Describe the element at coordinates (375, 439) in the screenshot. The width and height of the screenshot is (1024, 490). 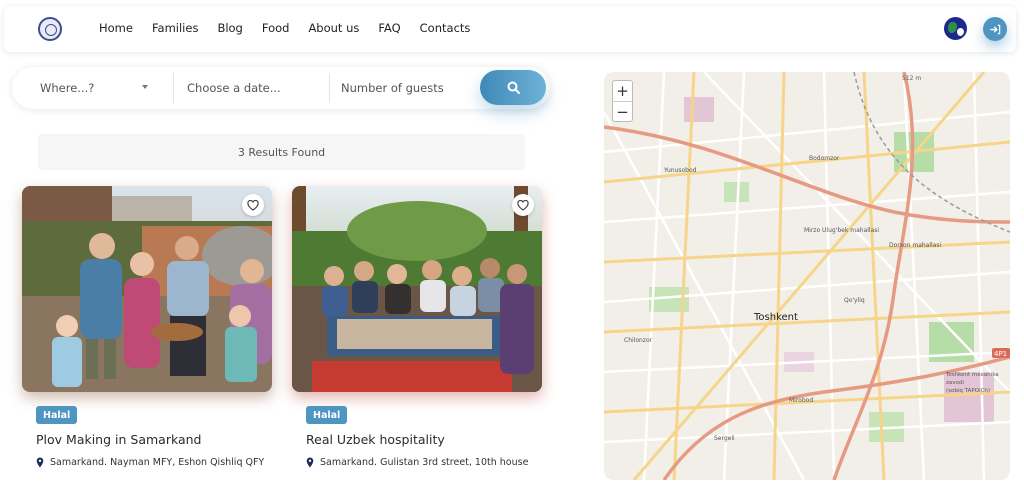
I see `listing-title: Real Uzbek hospitality` at that location.